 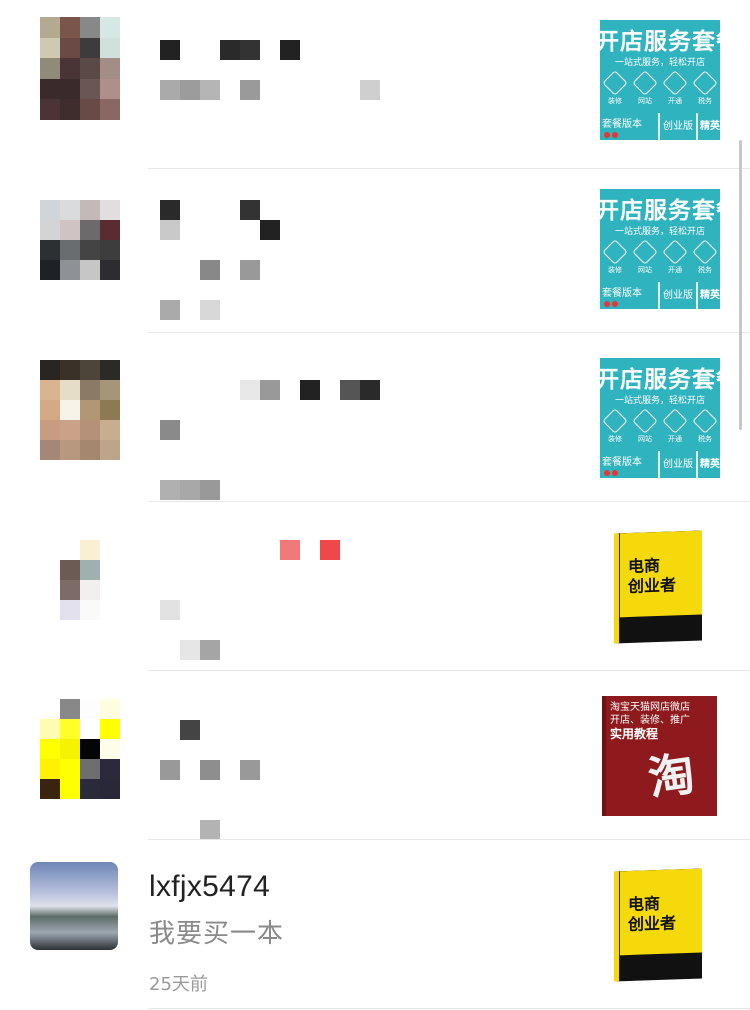 I want to click on message-time: 25天前, so click(x=178, y=984).